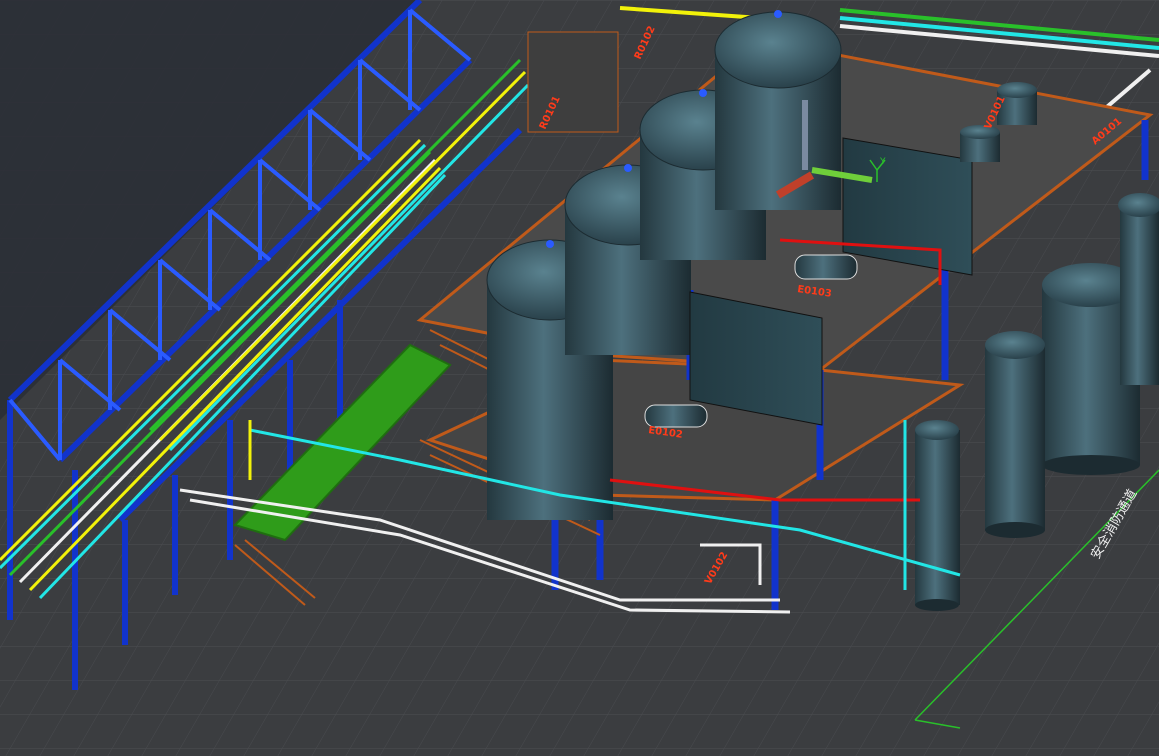 The width and height of the screenshot is (1159, 756). Describe the element at coordinates (1138, 289) in the screenshot. I see `storage-tank-edge` at that location.